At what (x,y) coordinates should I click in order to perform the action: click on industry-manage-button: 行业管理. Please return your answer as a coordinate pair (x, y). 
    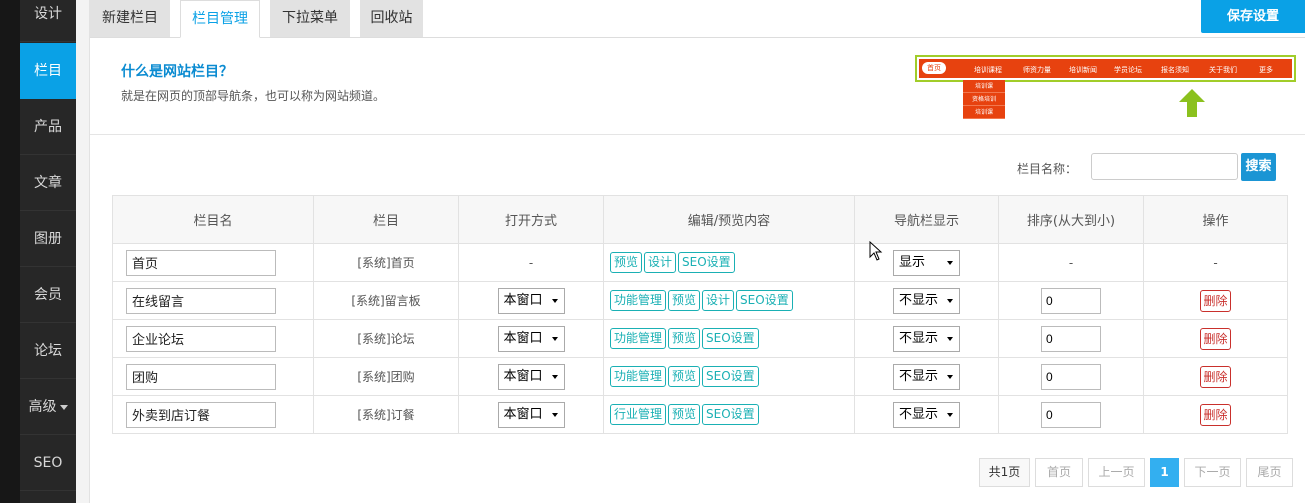
    Looking at the image, I should click on (638, 414).